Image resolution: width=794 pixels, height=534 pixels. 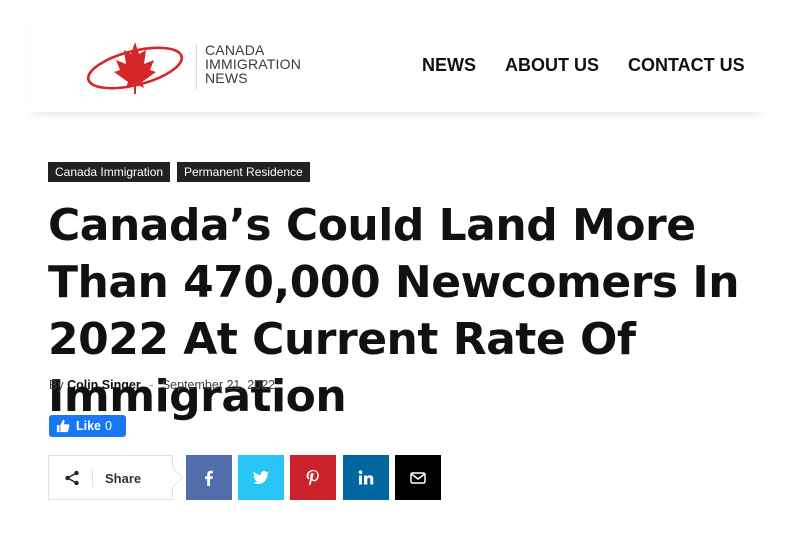 What do you see at coordinates (92, 478) in the screenshot?
I see `share-divider` at bounding box center [92, 478].